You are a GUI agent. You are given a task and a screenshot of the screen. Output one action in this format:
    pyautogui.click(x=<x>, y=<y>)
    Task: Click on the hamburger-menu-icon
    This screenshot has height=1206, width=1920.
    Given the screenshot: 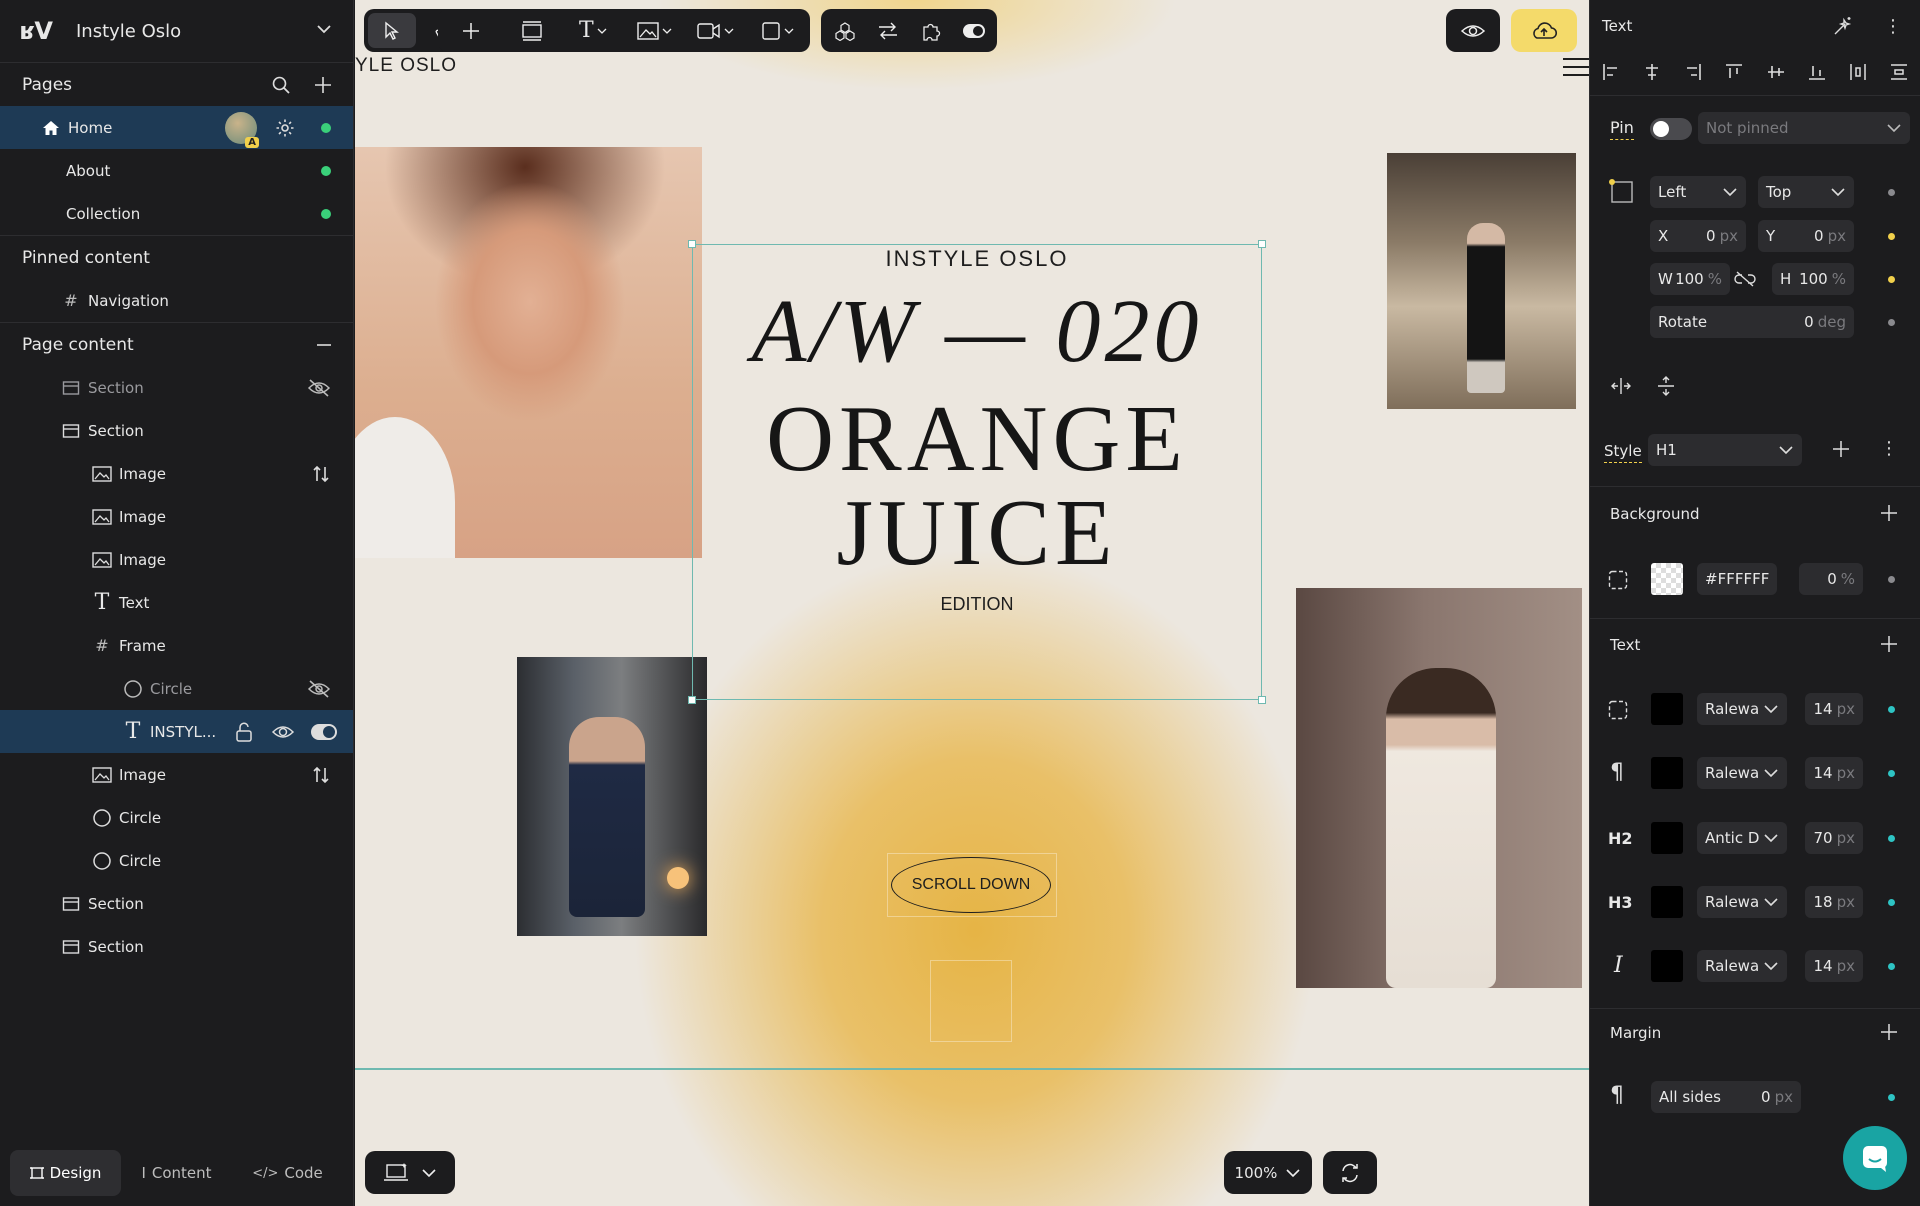 What is the action you would take?
    pyautogui.click(x=1576, y=70)
    